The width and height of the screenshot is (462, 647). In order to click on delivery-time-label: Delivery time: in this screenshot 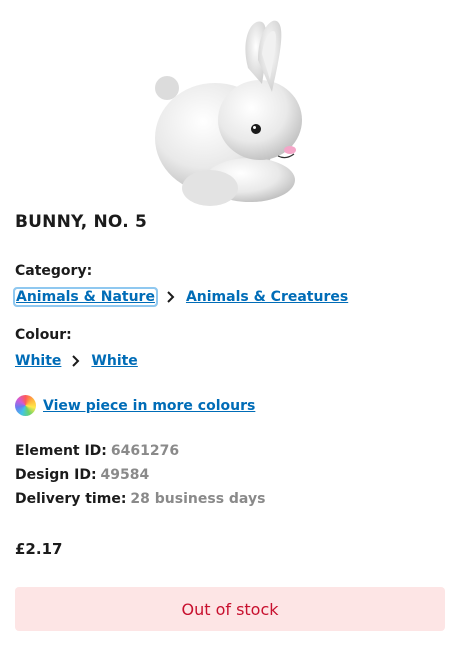, I will do `click(71, 499)`.